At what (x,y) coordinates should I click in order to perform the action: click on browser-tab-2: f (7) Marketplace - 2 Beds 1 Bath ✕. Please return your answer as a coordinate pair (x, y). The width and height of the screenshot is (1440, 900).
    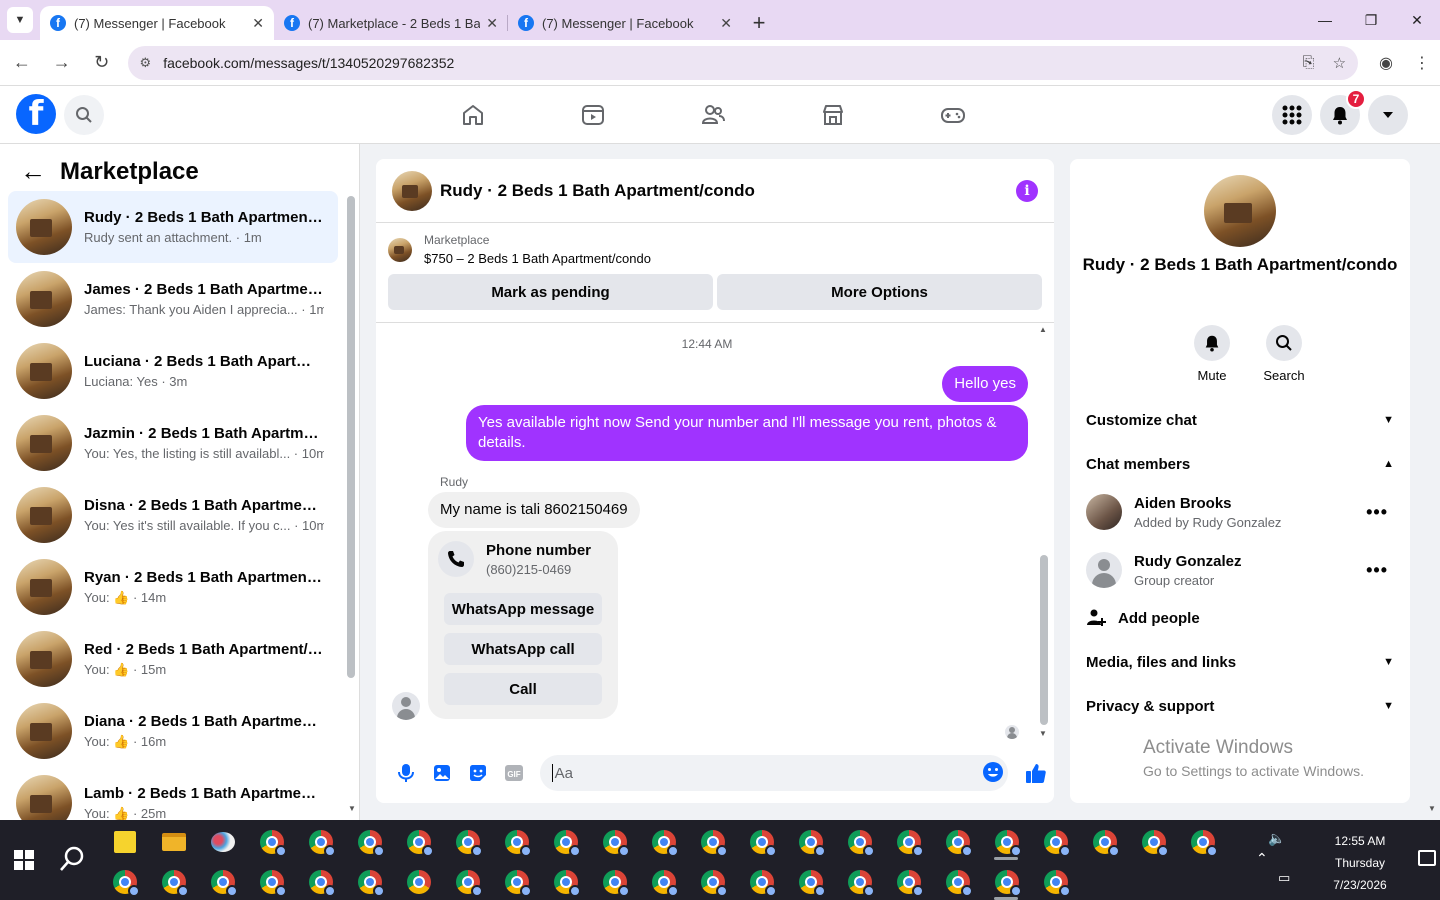
    Looking at the image, I should click on (391, 23).